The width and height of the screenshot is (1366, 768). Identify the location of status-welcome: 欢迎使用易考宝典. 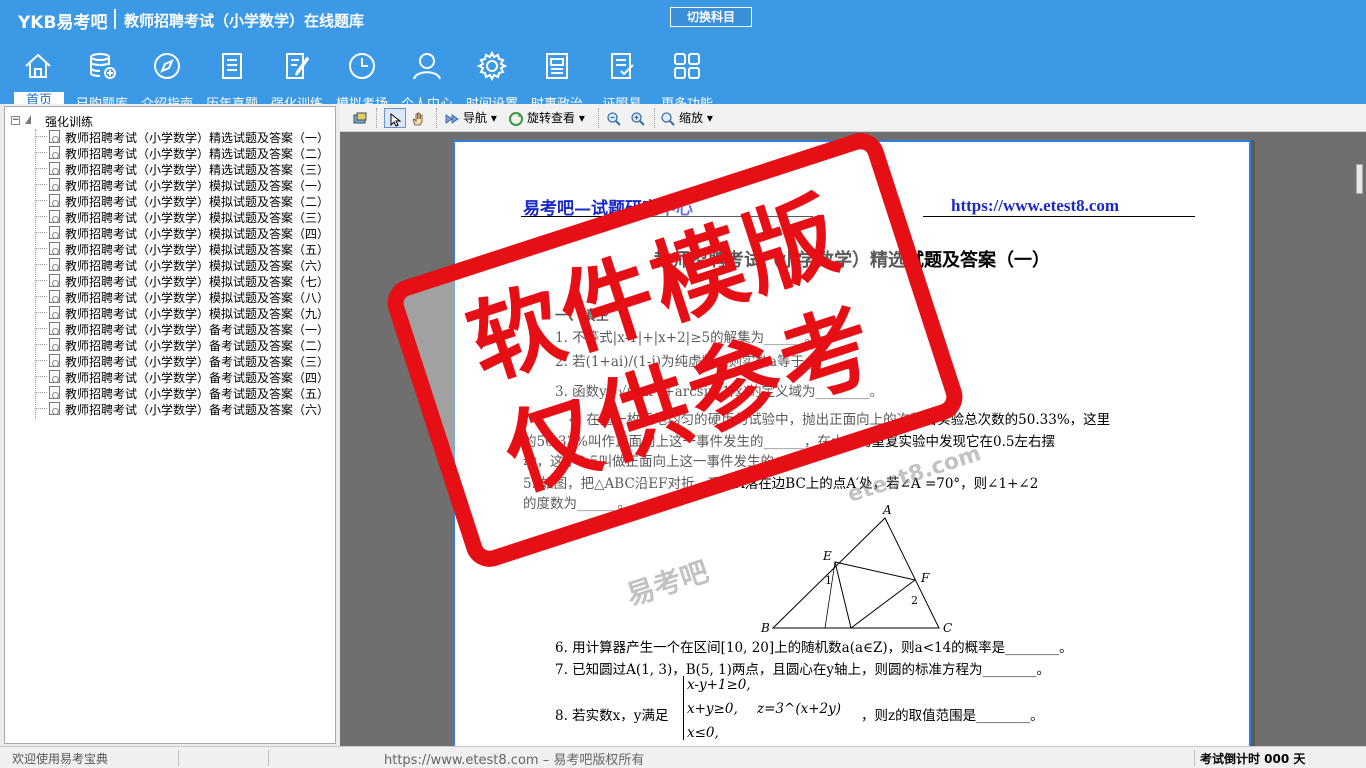
(60, 759).